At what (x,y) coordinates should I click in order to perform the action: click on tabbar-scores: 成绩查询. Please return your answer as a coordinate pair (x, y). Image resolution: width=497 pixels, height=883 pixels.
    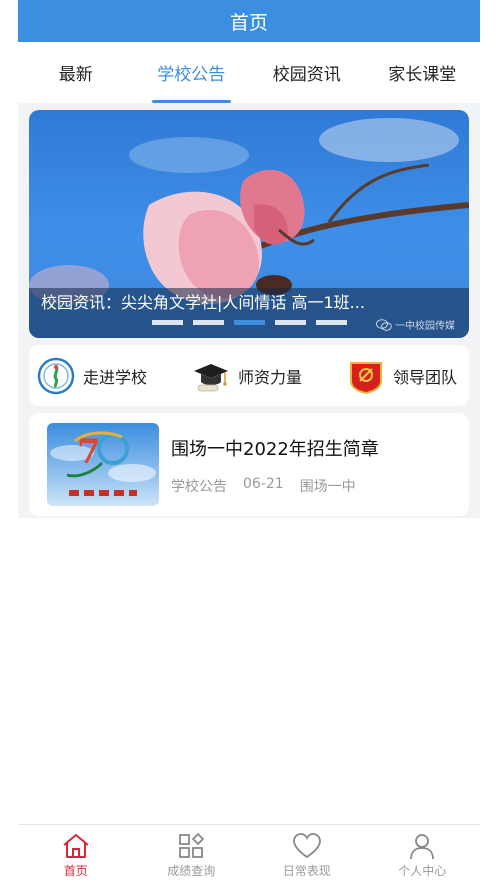
    Looking at the image, I should click on (192, 854).